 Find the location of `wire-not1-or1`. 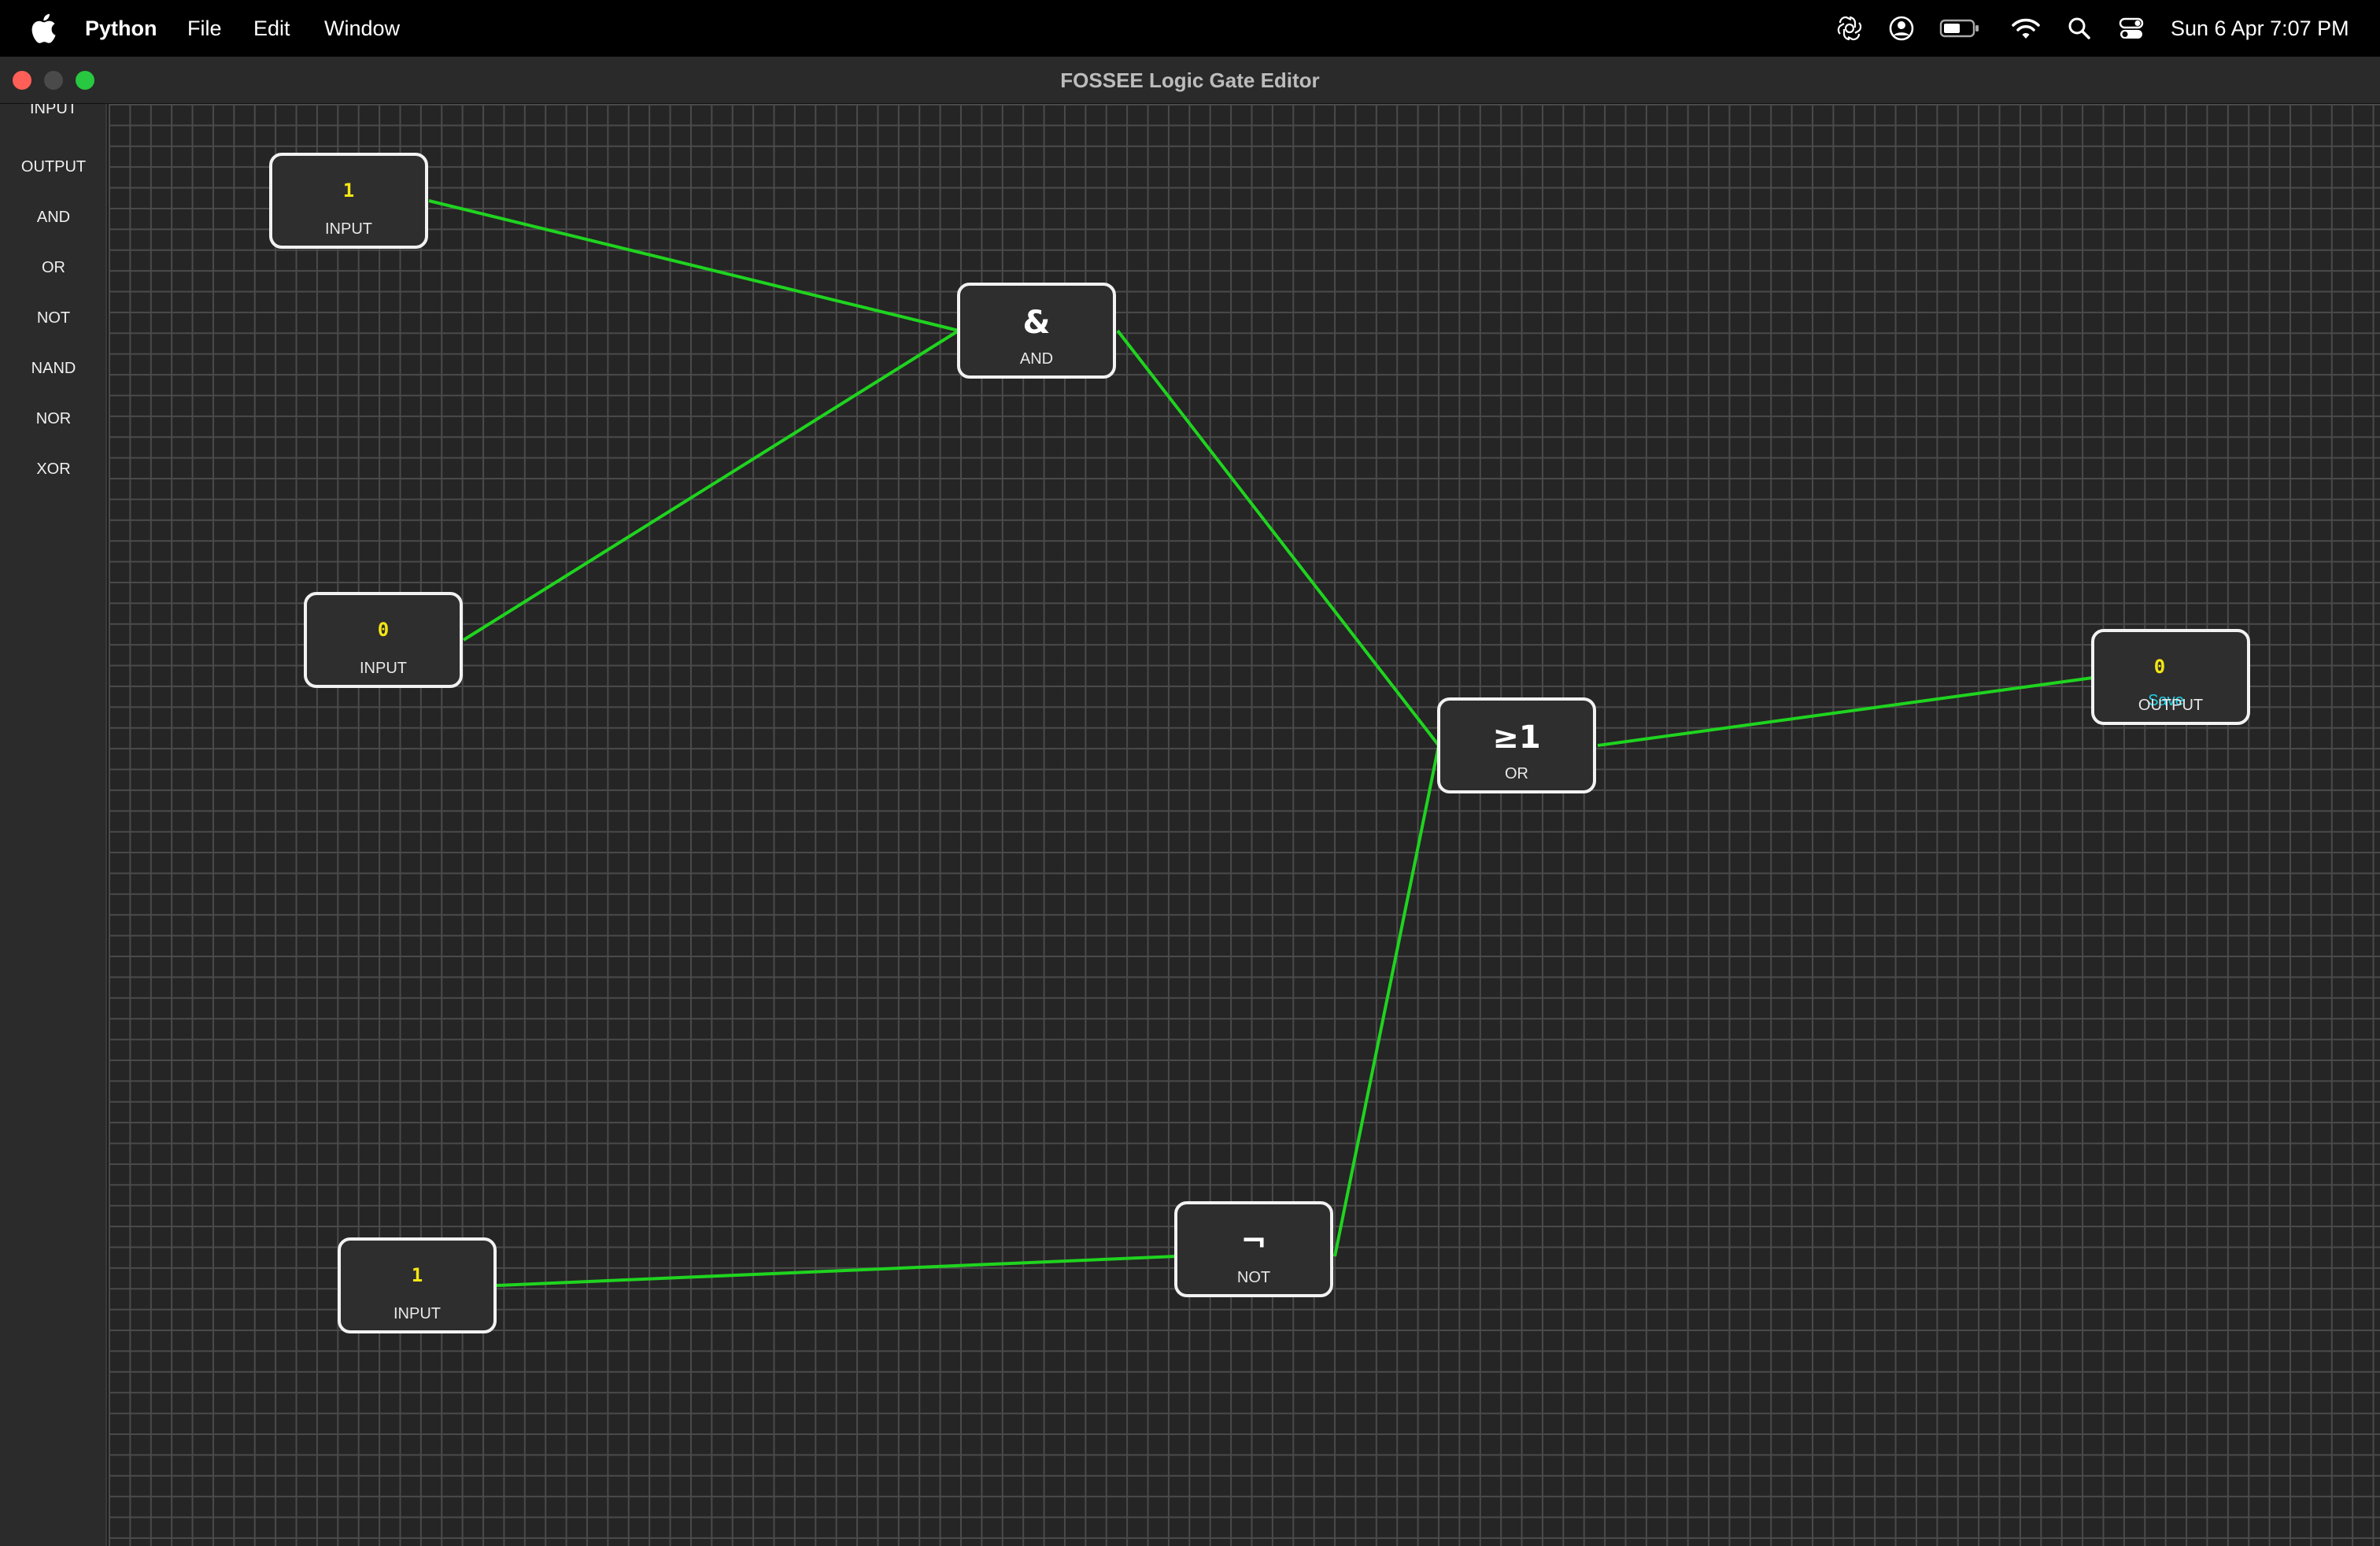

wire-not1-or1 is located at coordinates (1386, 1001).